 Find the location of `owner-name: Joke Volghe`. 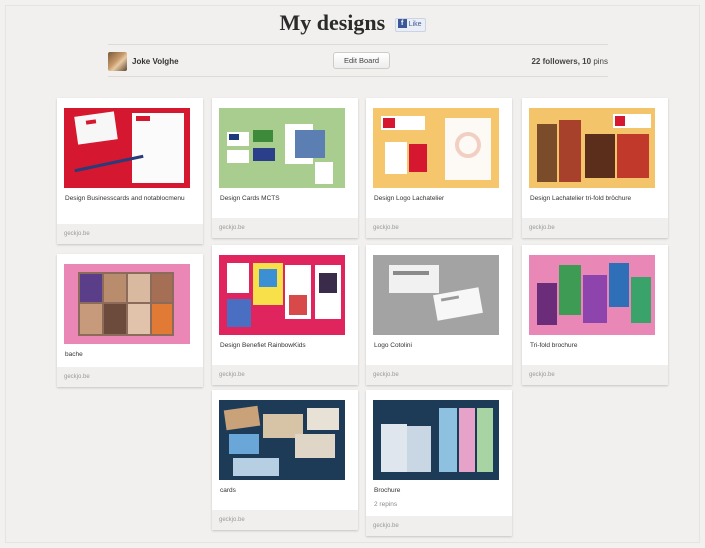

owner-name: Joke Volghe is located at coordinates (155, 61).